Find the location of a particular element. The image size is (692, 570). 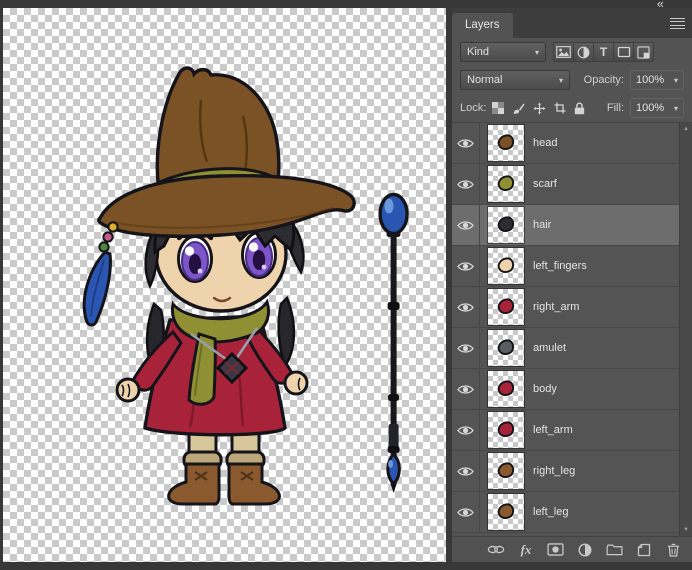

layer-row: left_leg is located at coordinates (565, 512).